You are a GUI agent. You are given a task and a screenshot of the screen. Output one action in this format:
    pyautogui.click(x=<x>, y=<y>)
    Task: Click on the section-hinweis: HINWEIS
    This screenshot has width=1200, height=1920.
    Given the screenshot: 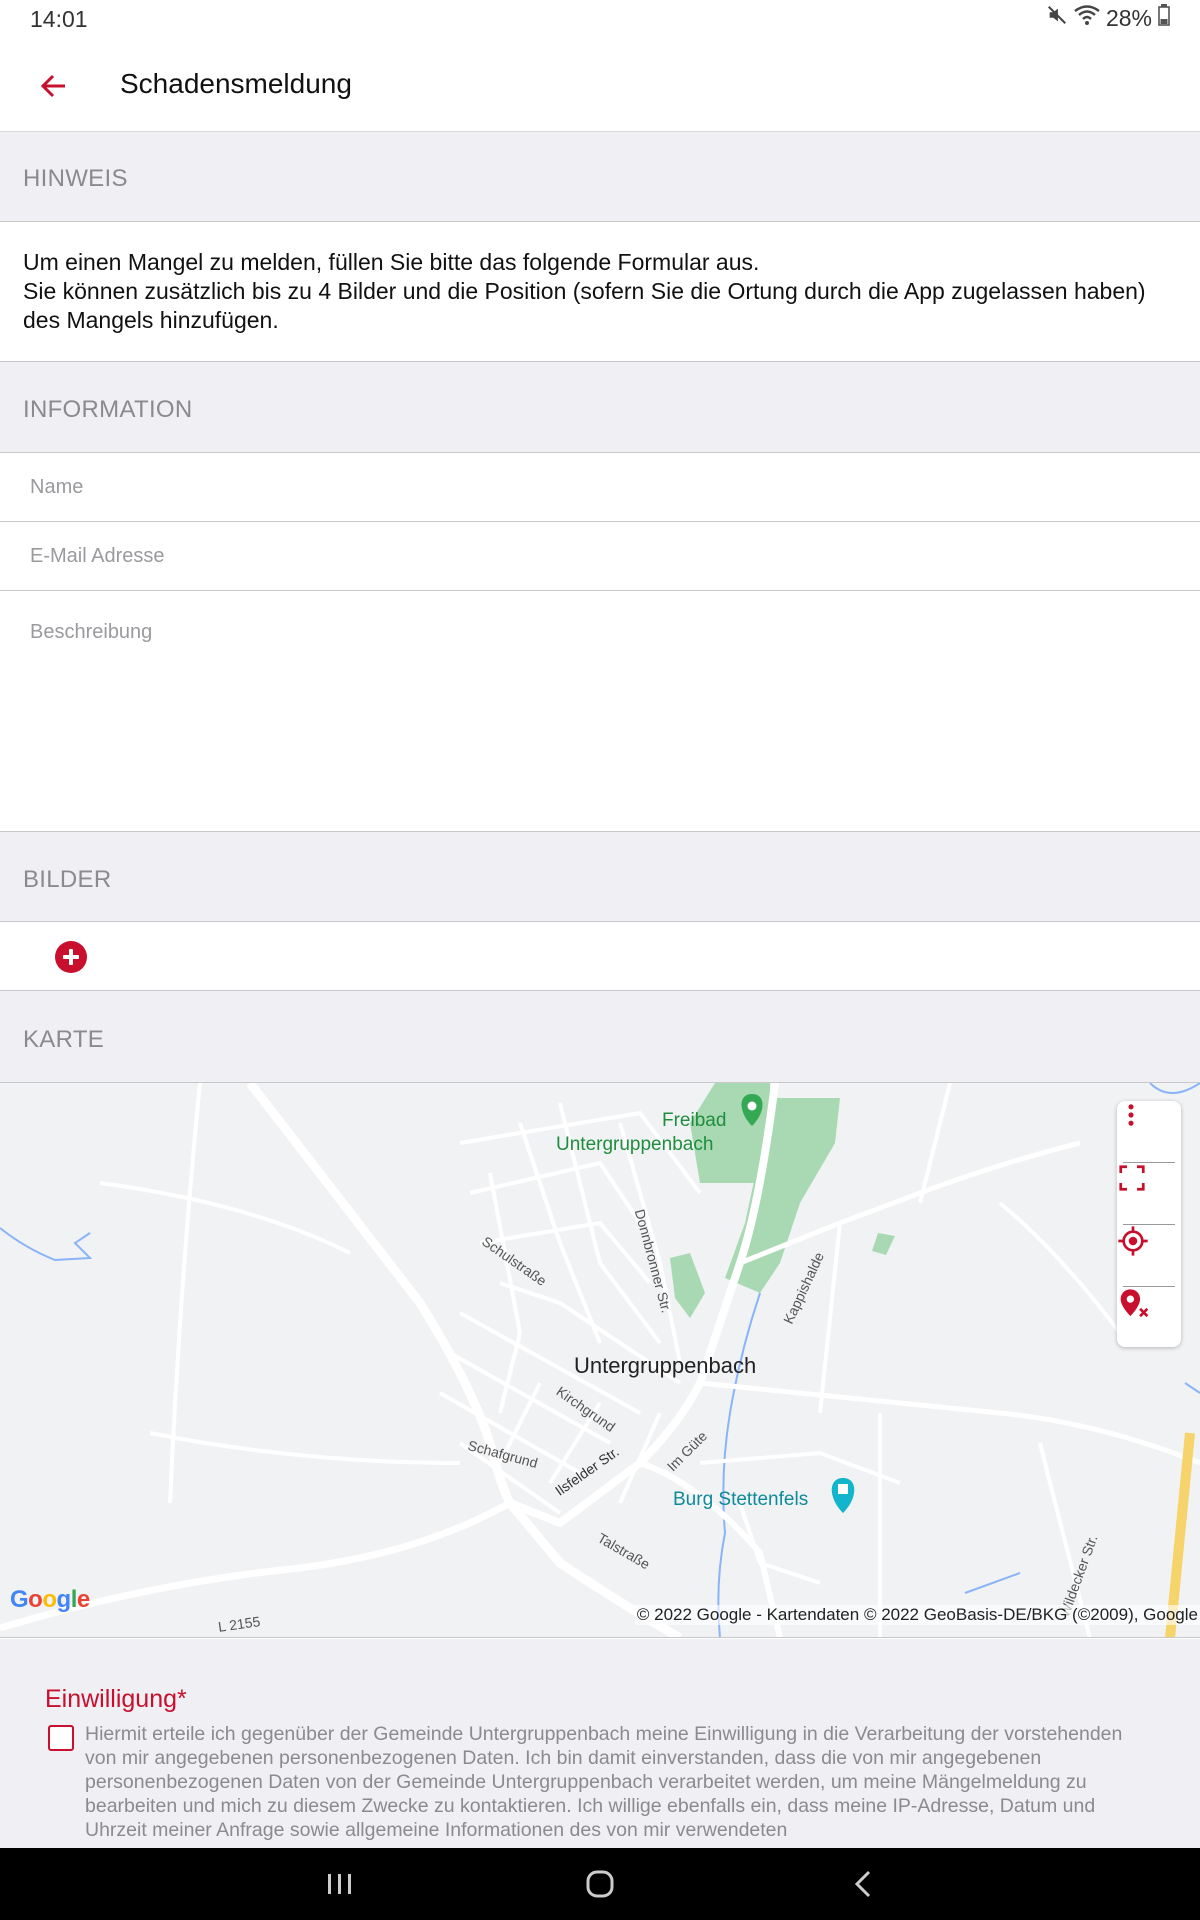 What is the action you would take?
    pyautogui.click(x=600, y=177)
    